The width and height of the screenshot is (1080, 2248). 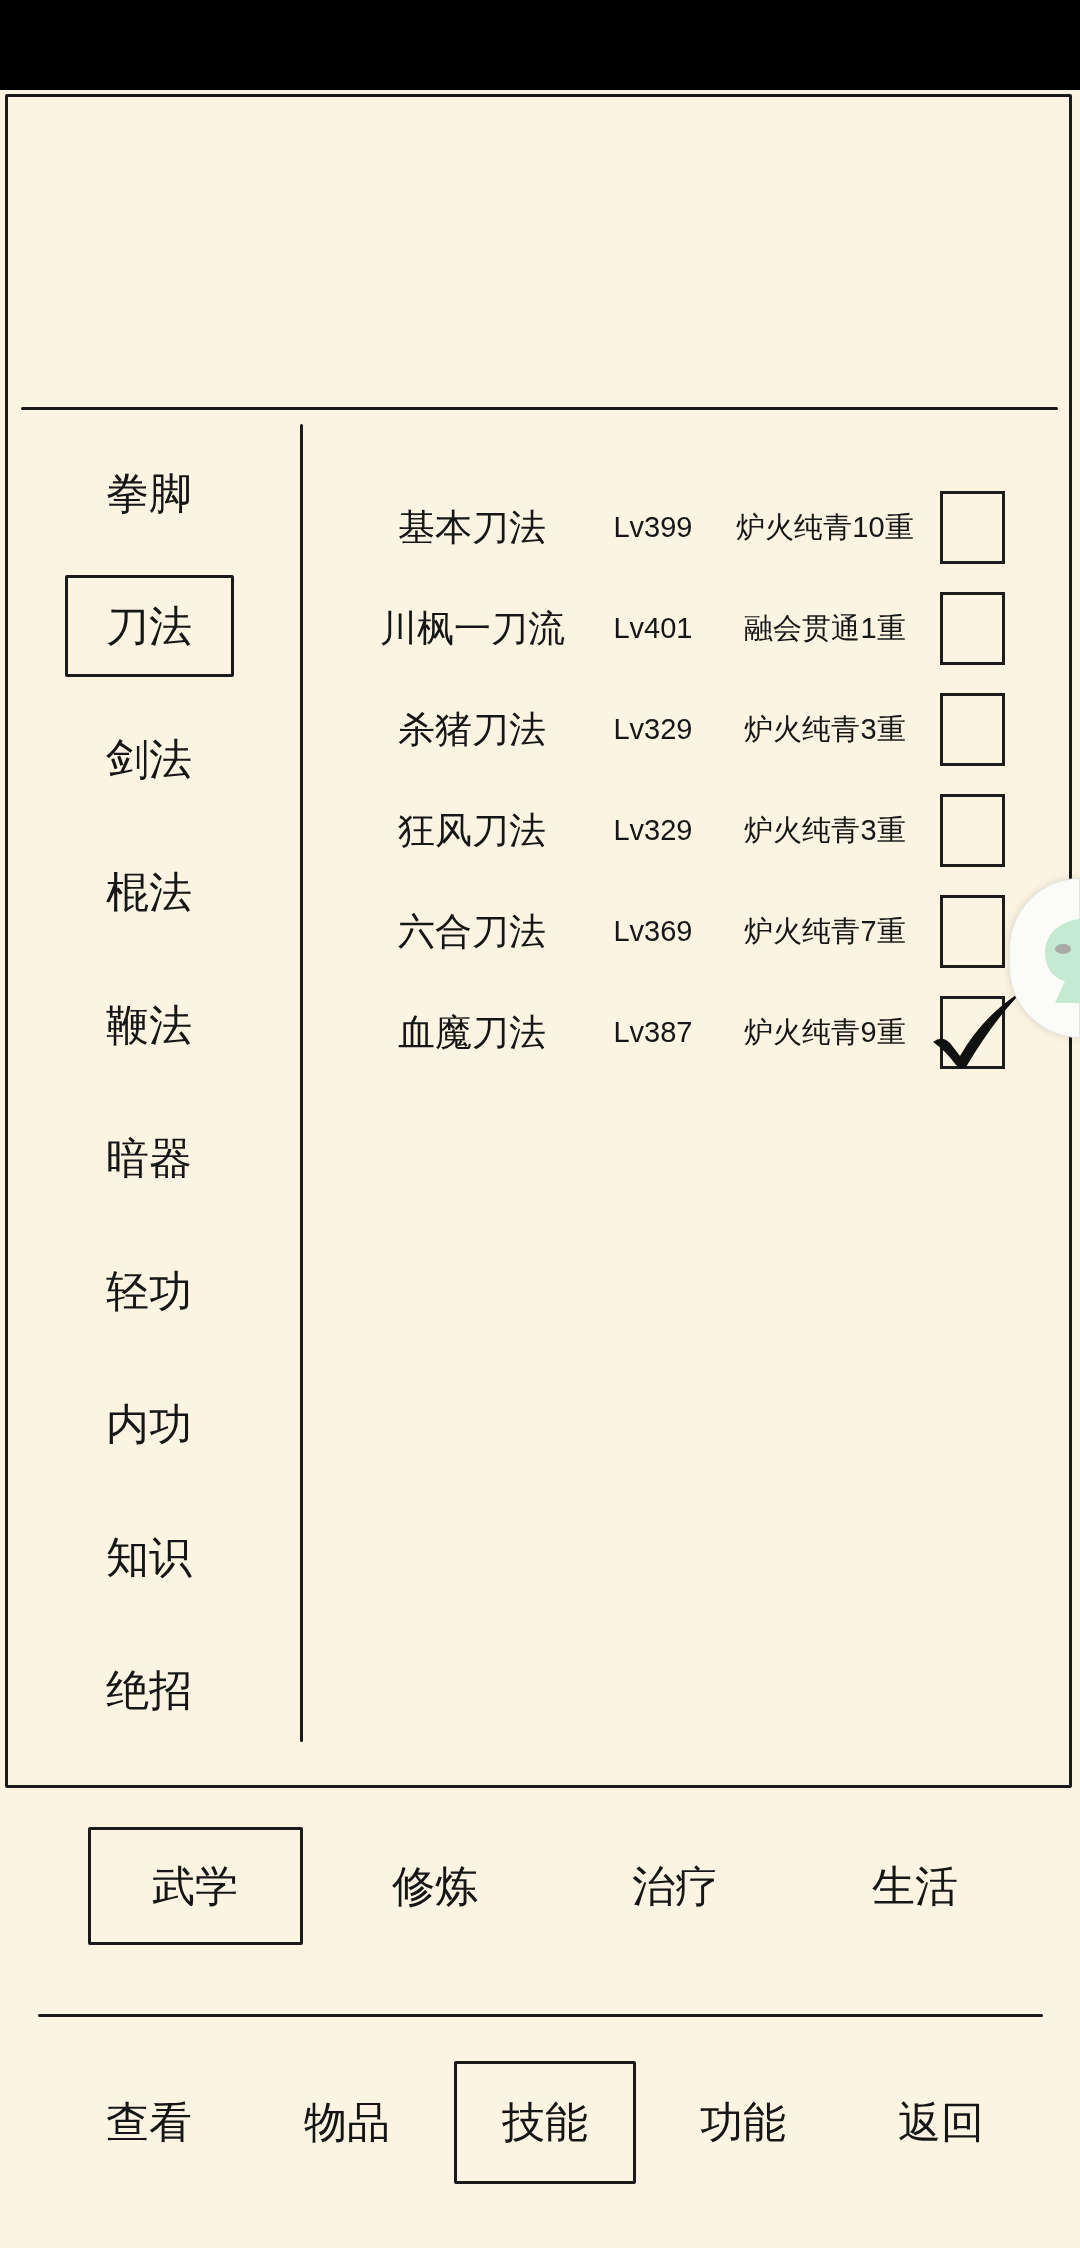 What do you see at coordinates (149, 1158) in the screenshot?
I see `category-item: 暗器` at bounding box center [149, 1158].